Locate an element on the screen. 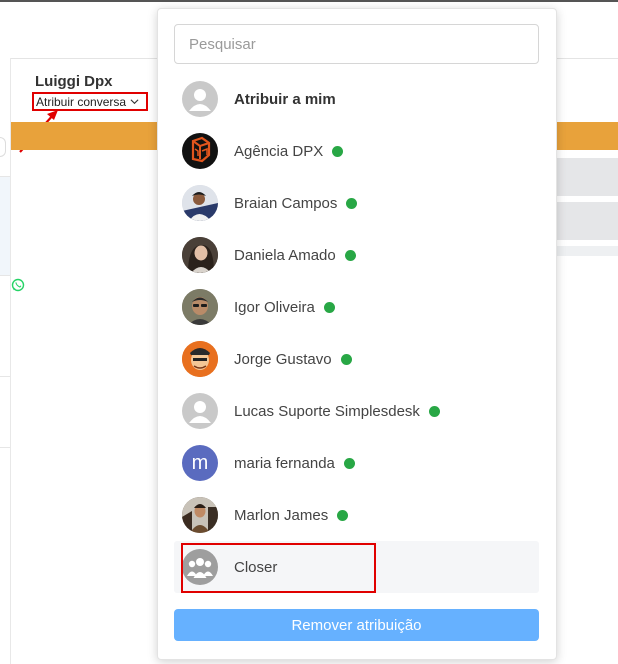 The height and width of the screenshot is (664, 618). option-label: maria fernanda is located at coordinates (284, 463).